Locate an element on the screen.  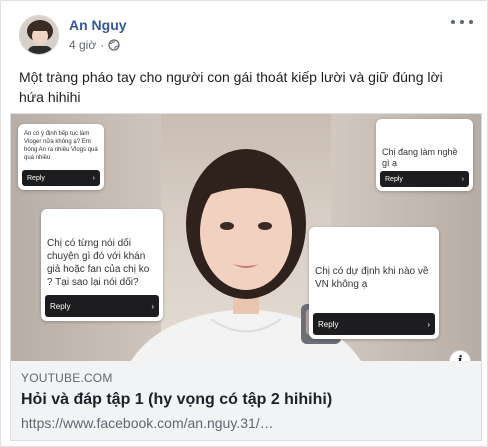
more-options-button is located at coordinates (462, 22).